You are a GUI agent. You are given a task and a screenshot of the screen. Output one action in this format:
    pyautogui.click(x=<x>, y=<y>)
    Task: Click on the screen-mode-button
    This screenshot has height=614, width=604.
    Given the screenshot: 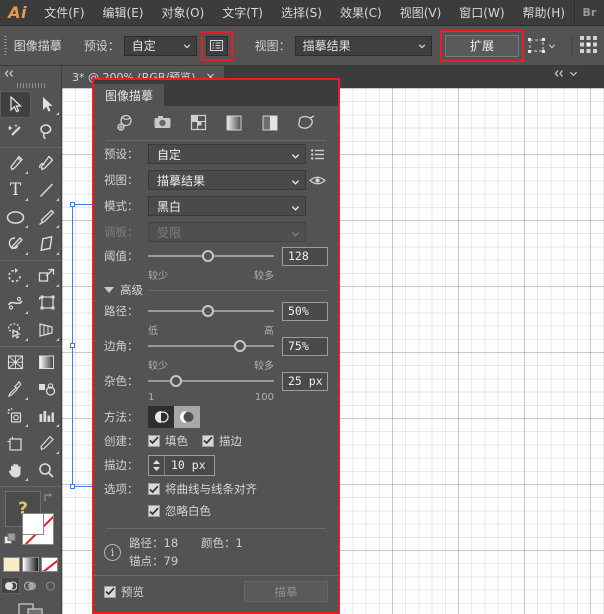 What is the action you would take?
    pyautogui.click(x=30, y=605)
    